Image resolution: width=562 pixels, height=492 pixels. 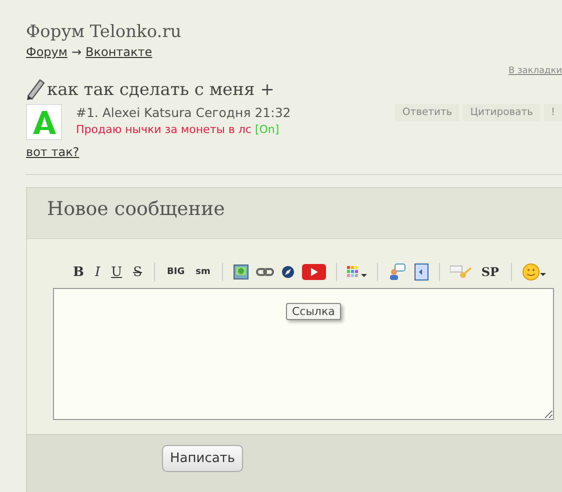 I want to click on breadcrumb-link: Форум, so click(x=47, y=52).